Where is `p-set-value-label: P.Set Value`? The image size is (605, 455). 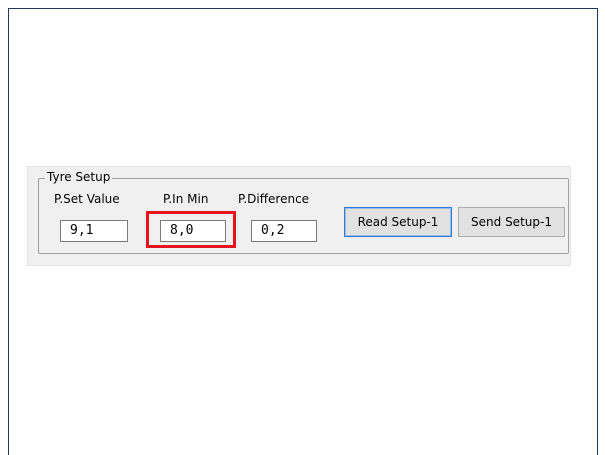
p-set-value-label: P.Set Value is located at coordinates (87, 199).